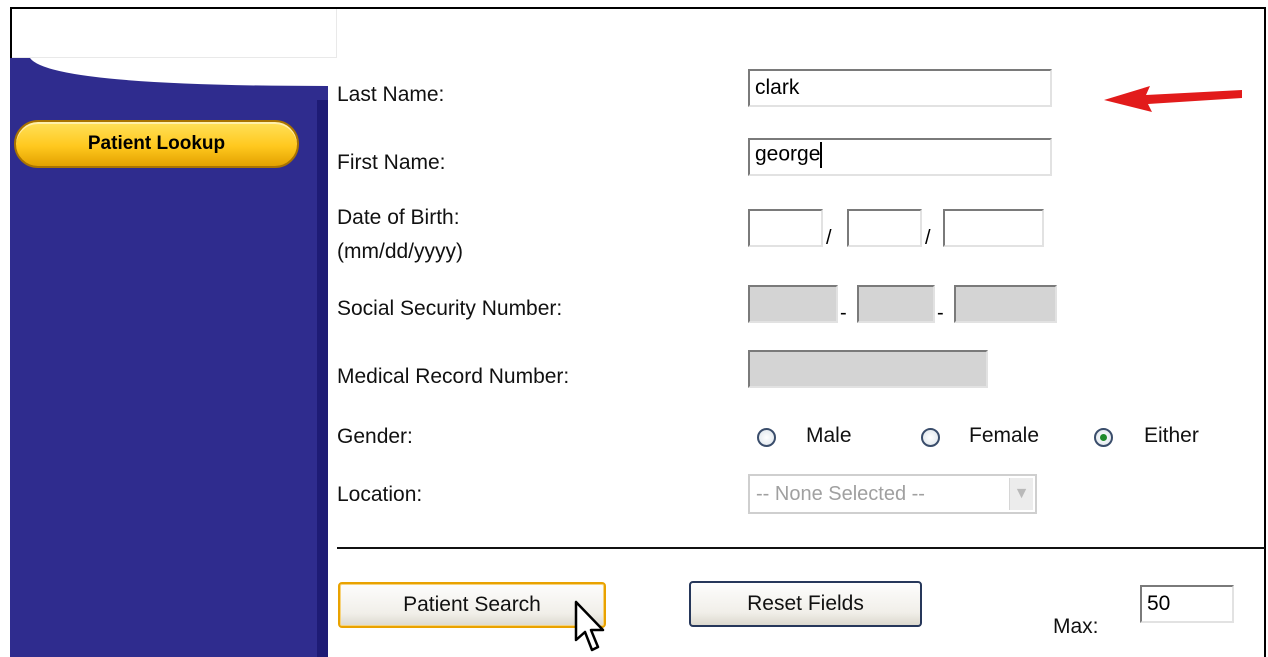  I want to click on reset-fields-label: Reset Fields, so click(805, 603).